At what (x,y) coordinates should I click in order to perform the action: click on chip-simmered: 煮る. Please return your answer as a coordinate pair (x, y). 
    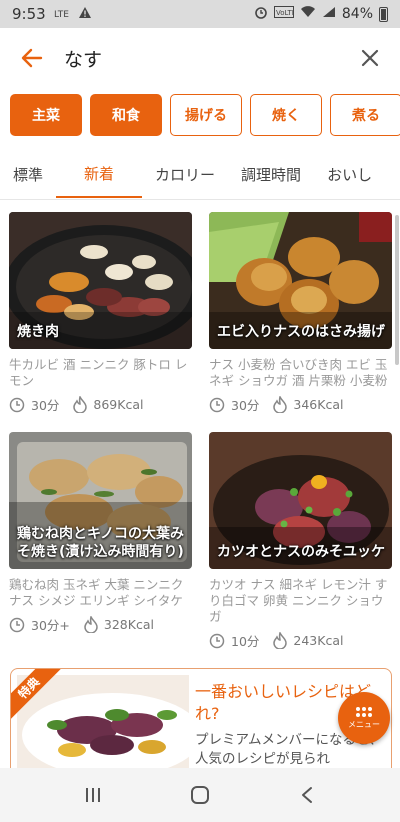
    Looking at the image, I should click on (365, 115).